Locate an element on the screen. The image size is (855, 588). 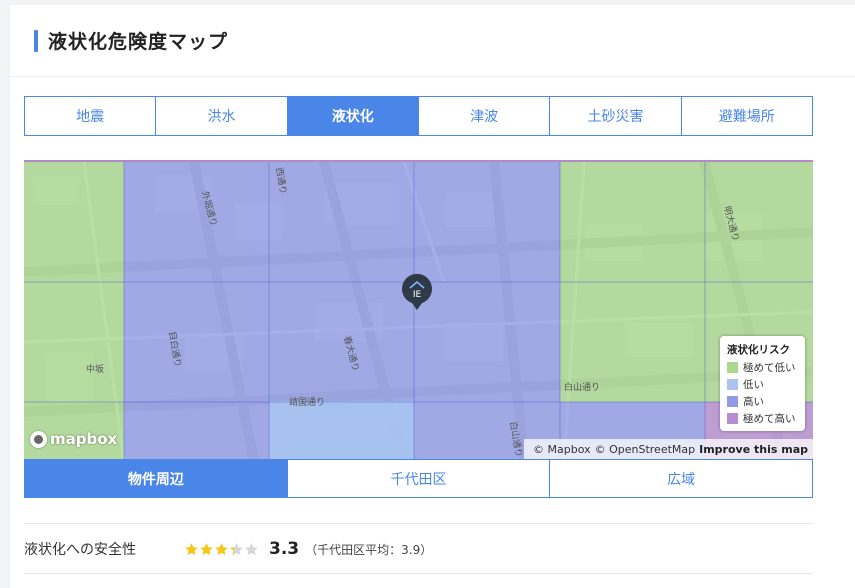
card-header: 液状化危険度マップ is located at coordinates (432, 41).